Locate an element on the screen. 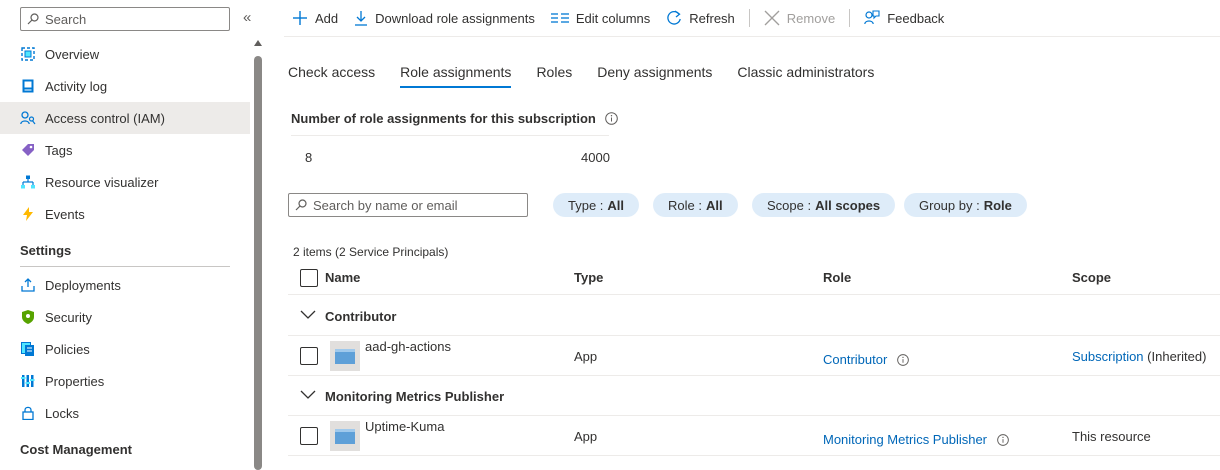 The height and width of the screenshot is (470, 1220). role-link: Monitoring Metrics Publisher is located at coordinates (905, 439).